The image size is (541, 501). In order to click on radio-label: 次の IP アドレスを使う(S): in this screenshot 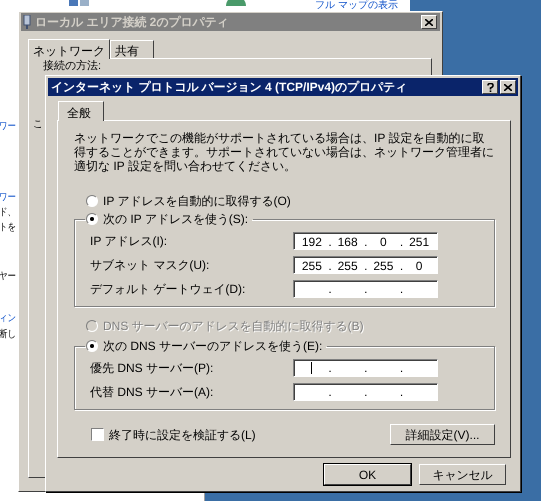, I will do `click(175, 219)`.